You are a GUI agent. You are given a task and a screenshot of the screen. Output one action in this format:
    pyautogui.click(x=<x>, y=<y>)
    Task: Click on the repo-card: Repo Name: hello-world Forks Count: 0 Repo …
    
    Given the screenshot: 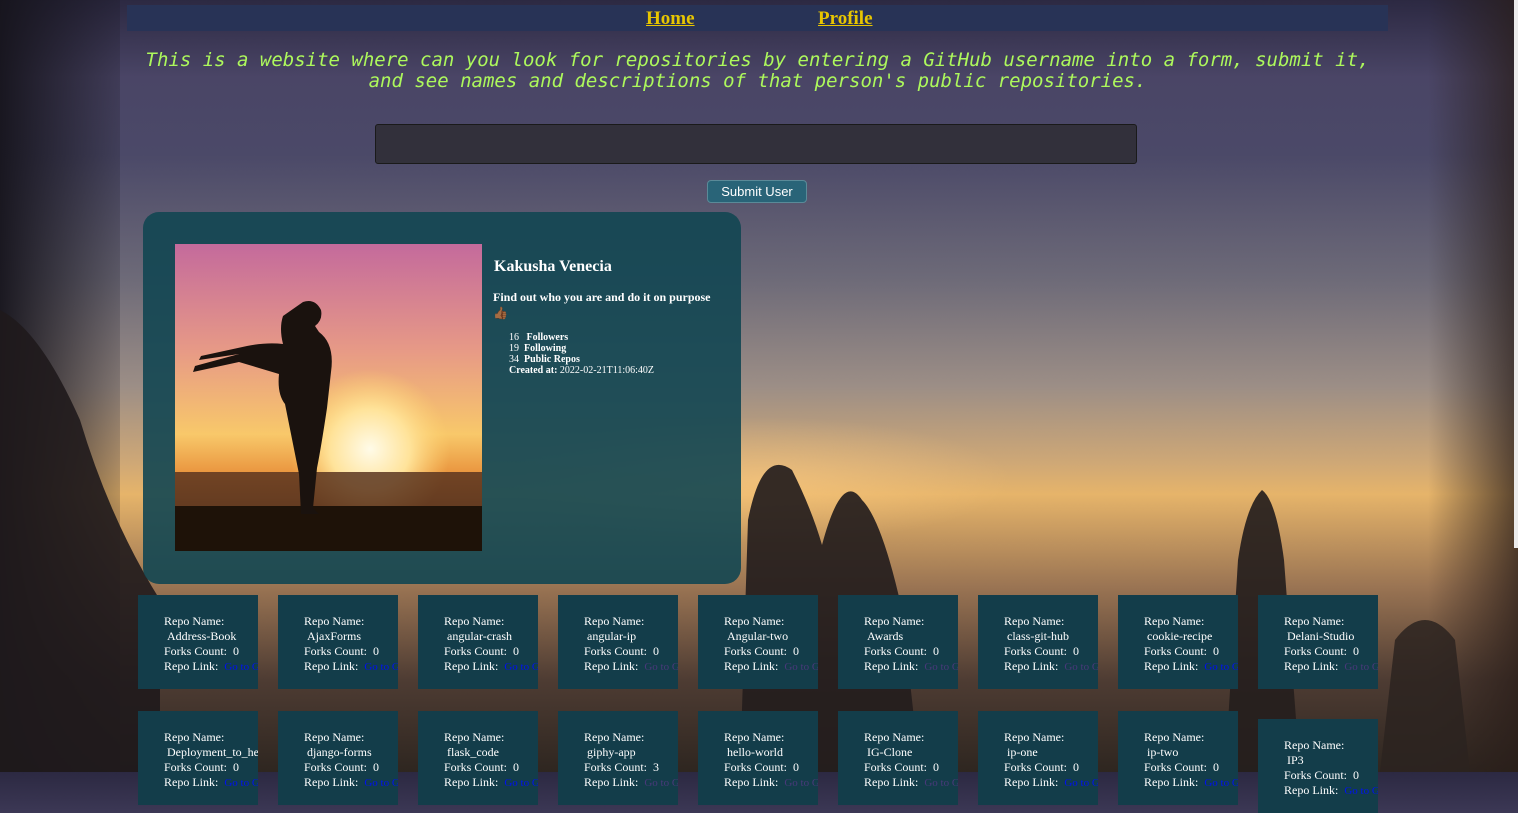 What is the action you would take?
    pyautogui.click(x=758, y=758)
    